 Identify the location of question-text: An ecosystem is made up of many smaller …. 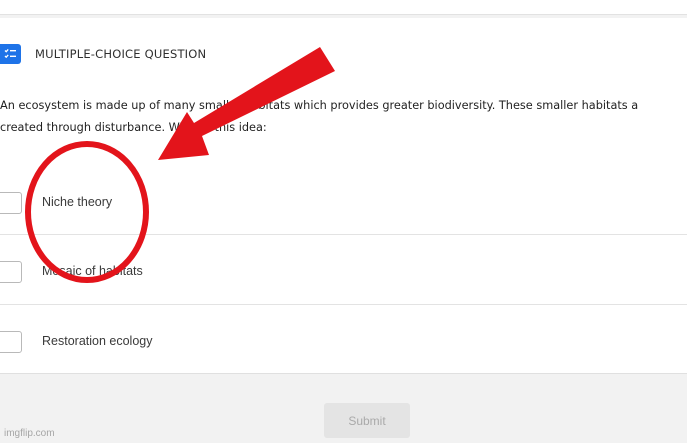
(343, 117).